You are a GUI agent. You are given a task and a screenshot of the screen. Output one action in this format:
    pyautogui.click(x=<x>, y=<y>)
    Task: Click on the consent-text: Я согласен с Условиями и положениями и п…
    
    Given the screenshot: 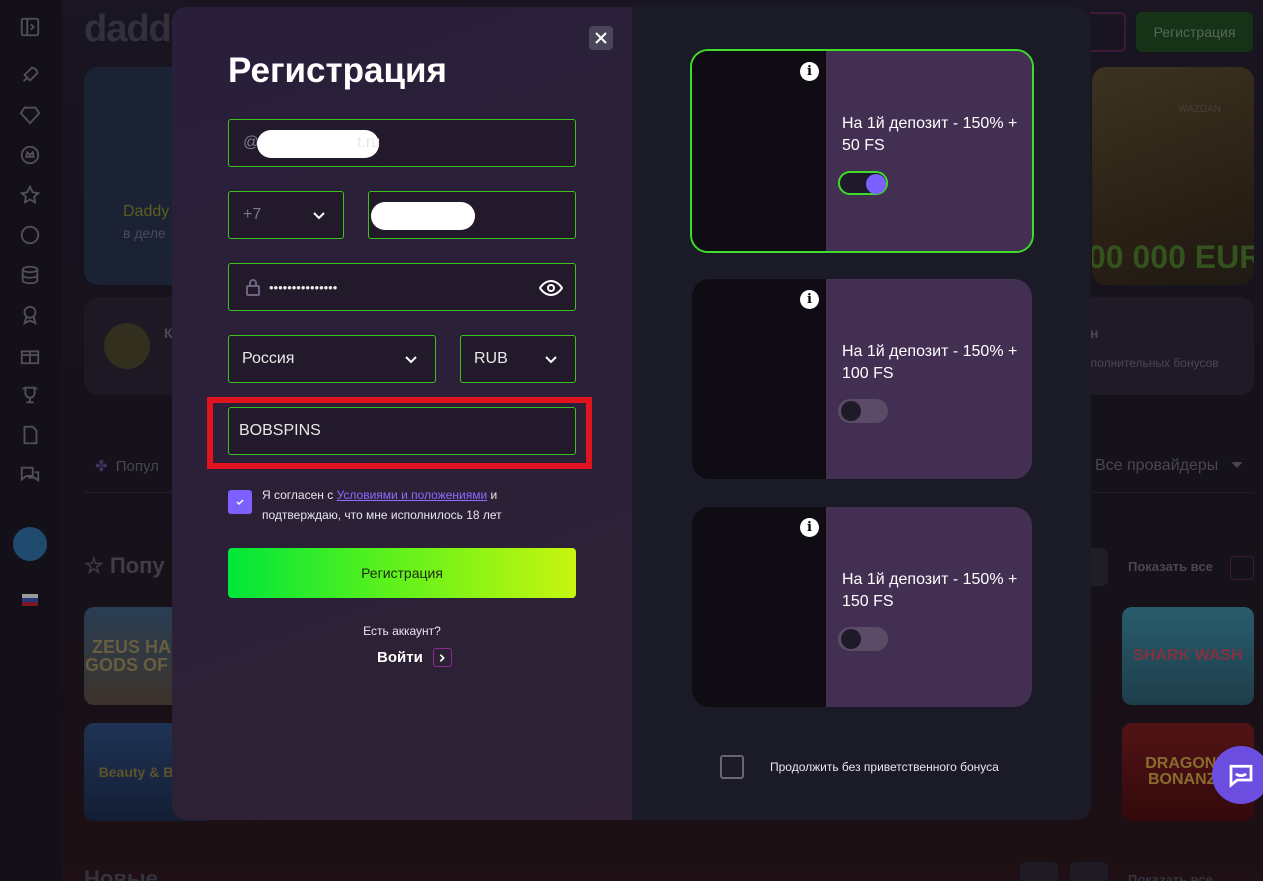 What is the action you would take?
    pyautogui.click(x=382, y=505)
    